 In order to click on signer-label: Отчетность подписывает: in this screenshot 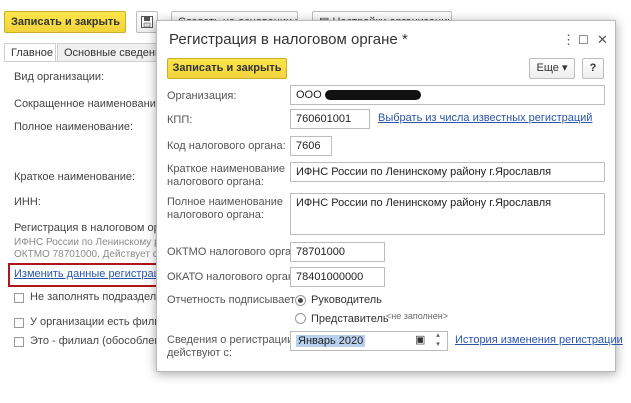, I will do `click(233, 300)`.